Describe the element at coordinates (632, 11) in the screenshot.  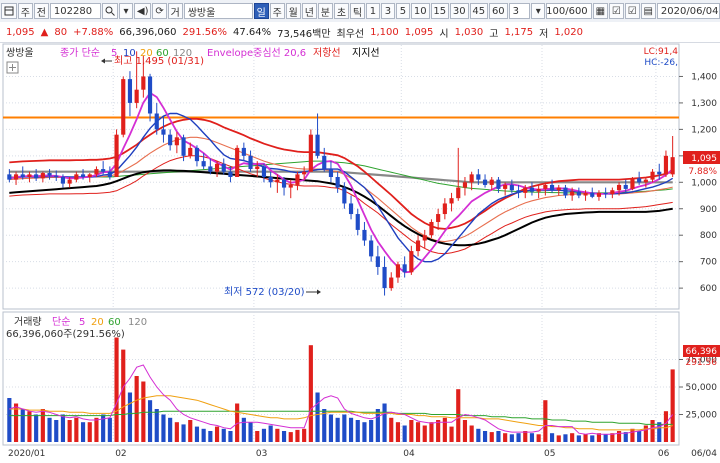
I see `checkbox-icon-2: ☑` at that location.